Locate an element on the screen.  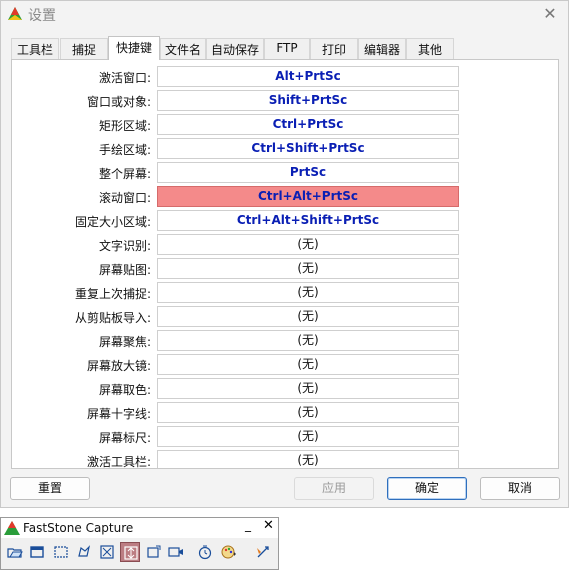
hotkey-label: 屏幕取色: is located at coordinates (124, 390).